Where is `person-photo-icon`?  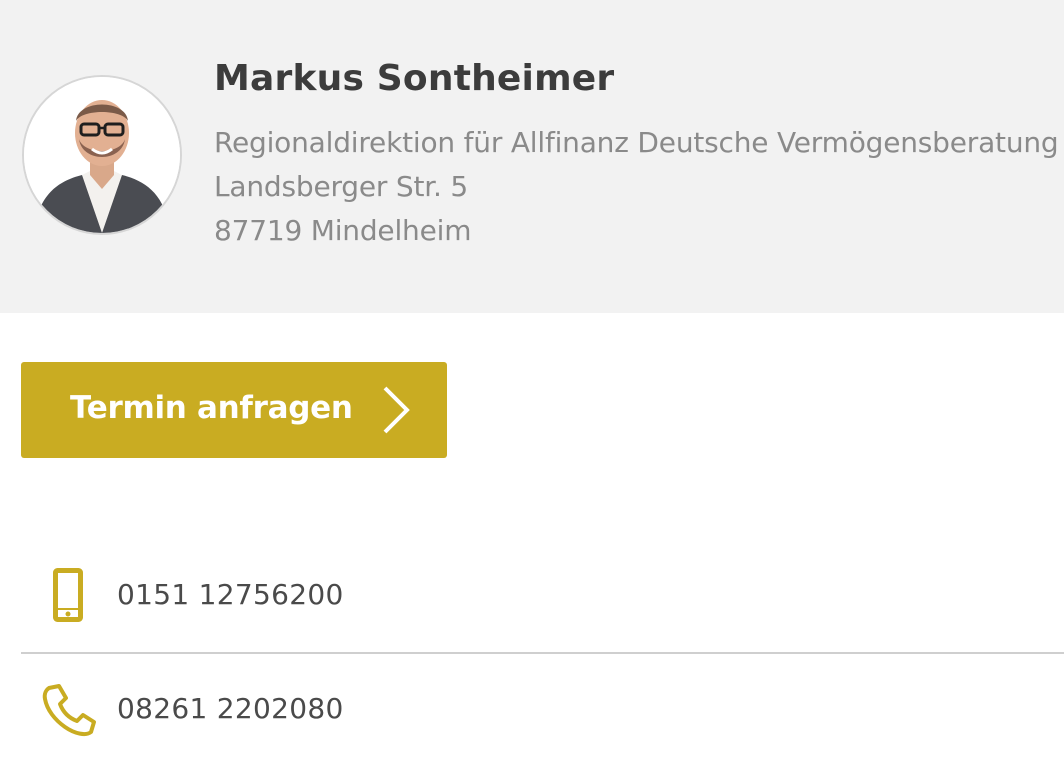
person-photo-icon is located at coordinates (102, 155).